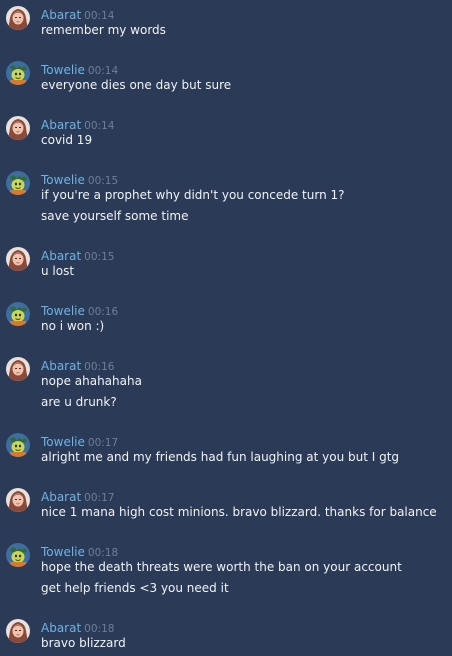  Describe the element at coordinates (58, 271) in the screenshot. I see `message-text: u lost` at that location.